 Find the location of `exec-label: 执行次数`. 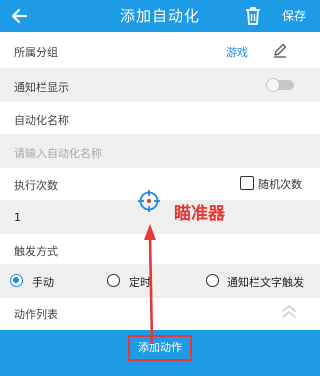

exec-label: 执行次数 is located at coordinates (36, 185).